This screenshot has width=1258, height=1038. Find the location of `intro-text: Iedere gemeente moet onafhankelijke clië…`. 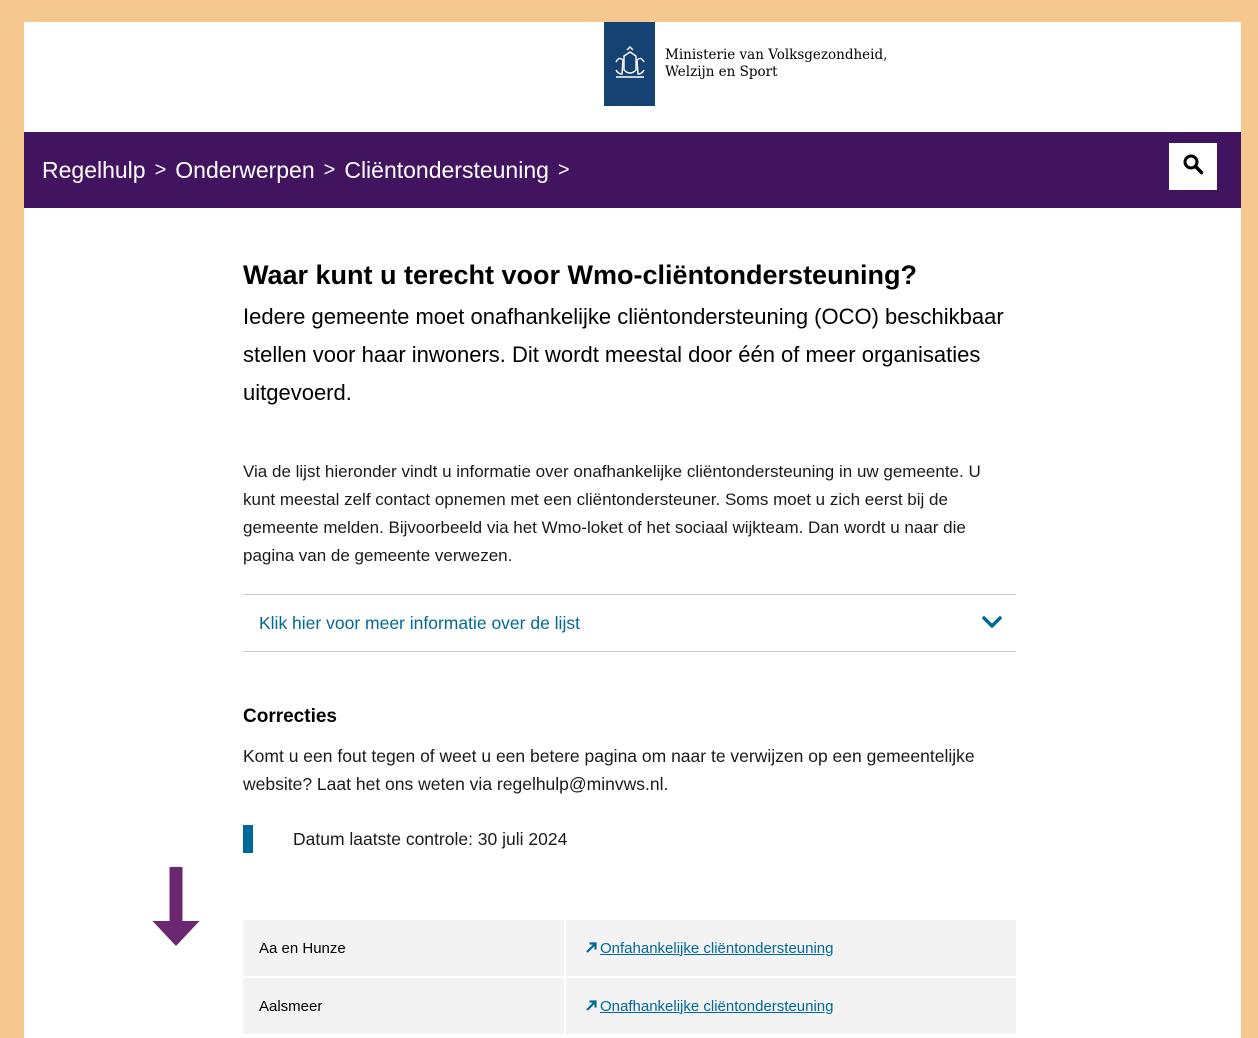

intro-text: Iedere gemeente moet onafhankelijke clië… is located at coordinates (623, 354).